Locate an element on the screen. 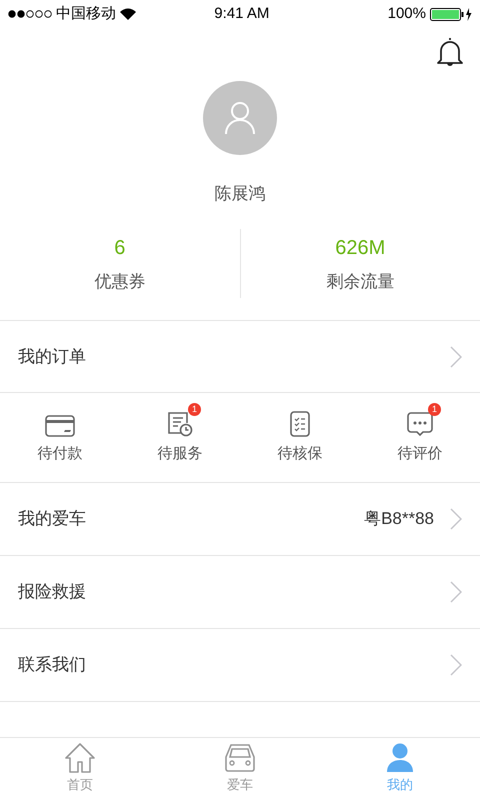 This screenshot has width=480, height=800. notification-bell-button is located at coordinates (450, 52).